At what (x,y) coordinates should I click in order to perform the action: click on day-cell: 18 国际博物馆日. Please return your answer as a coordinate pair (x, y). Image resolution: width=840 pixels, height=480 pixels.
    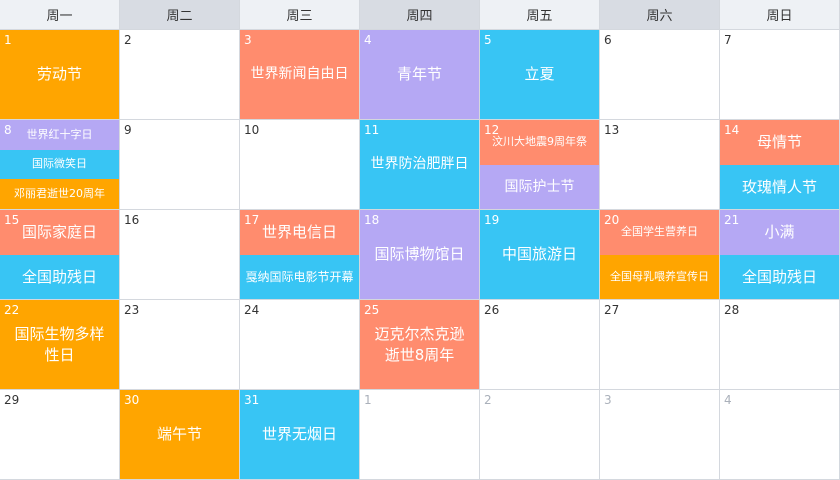
    Looking at the image, I should click on (420, 255).